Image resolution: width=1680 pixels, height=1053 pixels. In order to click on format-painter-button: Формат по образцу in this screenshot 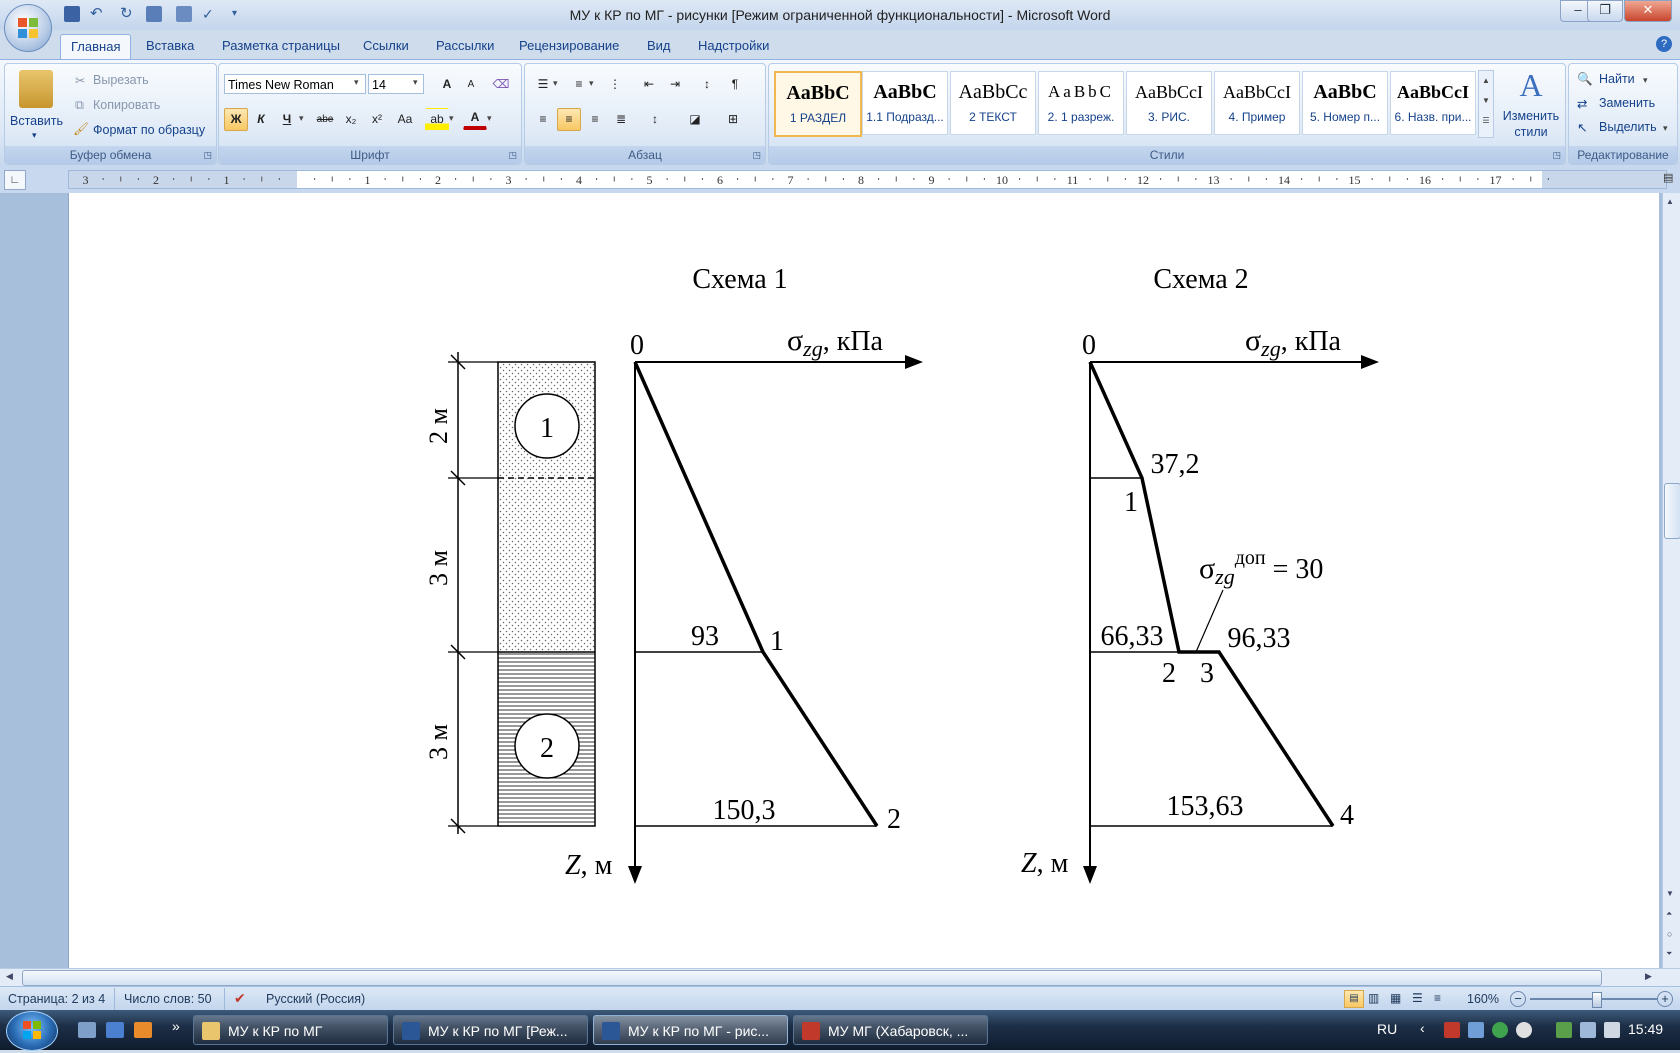, I will do `click(149, 130)`.